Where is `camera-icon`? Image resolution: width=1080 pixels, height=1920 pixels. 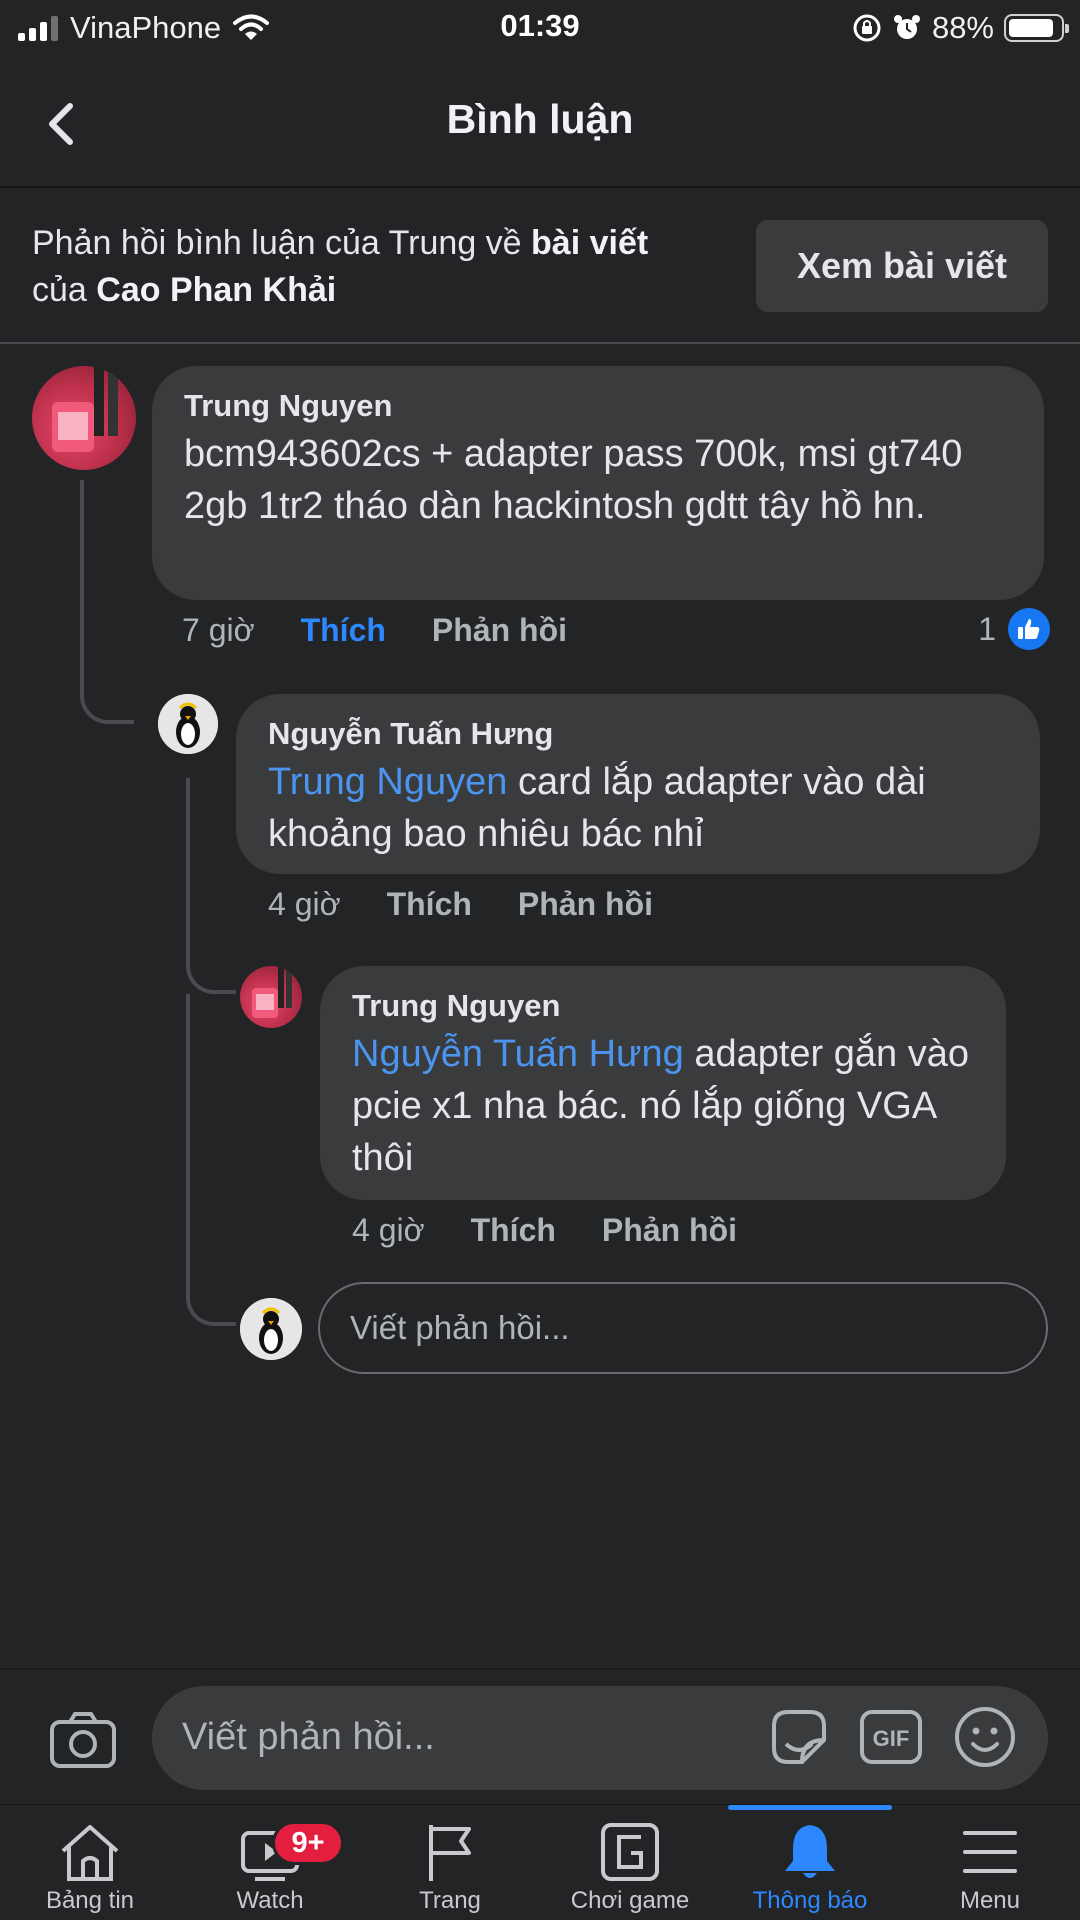 camera-icon is located at coordinates (83, 1740).